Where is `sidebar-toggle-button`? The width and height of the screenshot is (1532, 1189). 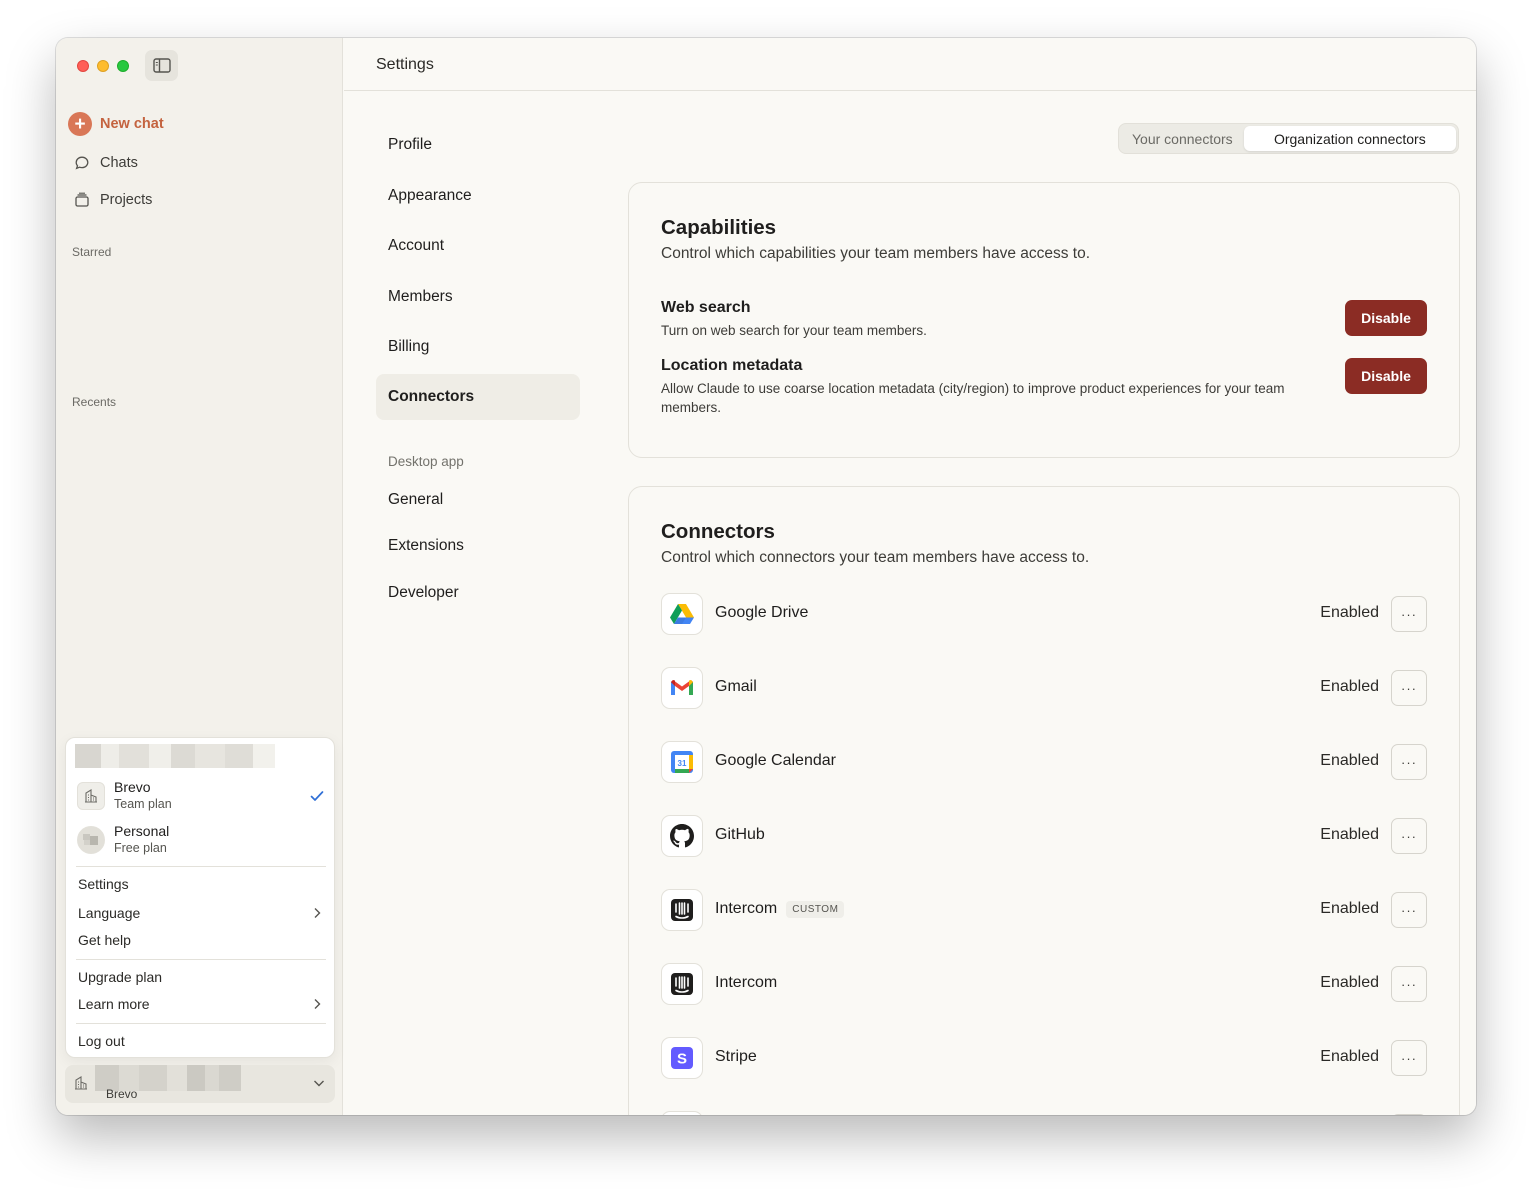
sidebar-toggle-button is located at coordinates (161, 65).